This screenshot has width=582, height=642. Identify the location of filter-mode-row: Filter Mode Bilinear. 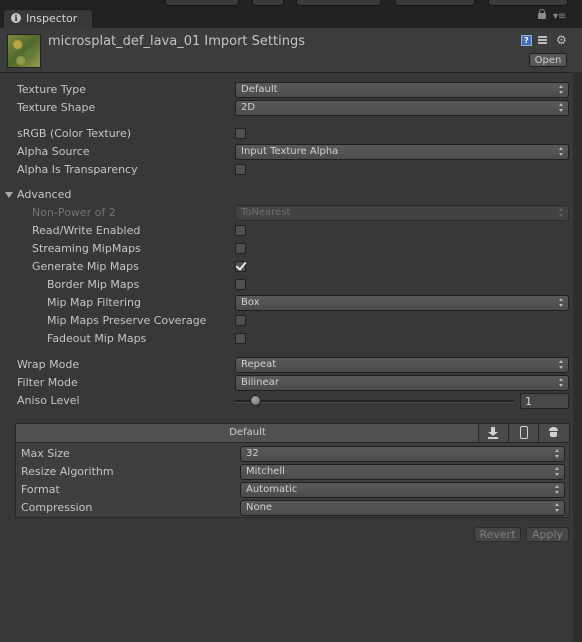
(291, 383).